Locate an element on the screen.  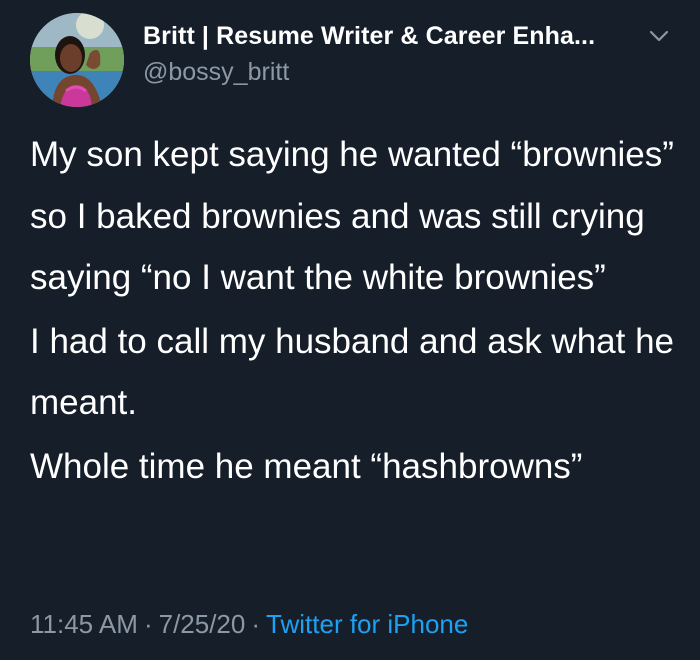
profile-photo-image is located at coordinates (77, 60).